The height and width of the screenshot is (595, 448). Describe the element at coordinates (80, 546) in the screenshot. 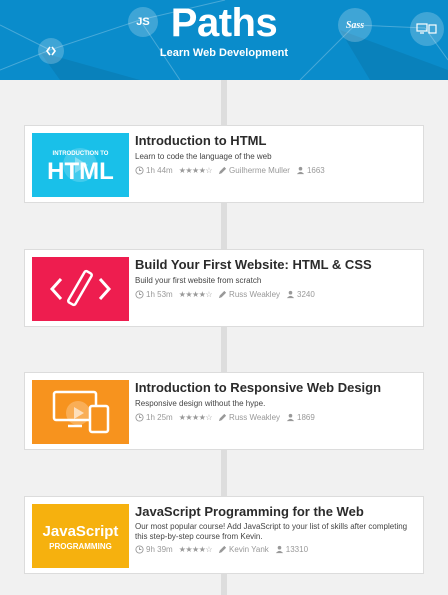

I see `thumbnail-small-text: PROGRAMMING` at that location.